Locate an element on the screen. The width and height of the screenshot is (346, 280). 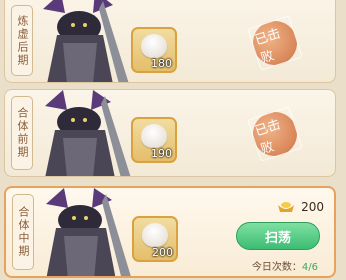
reward-count: 200 is located at coordinates (162, 252).